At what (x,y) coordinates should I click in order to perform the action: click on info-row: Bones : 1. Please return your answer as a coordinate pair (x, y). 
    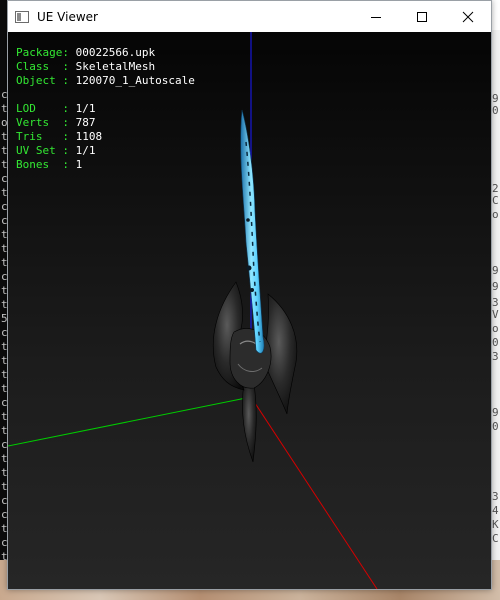
    Looking at the image, I should click on (105, 165).